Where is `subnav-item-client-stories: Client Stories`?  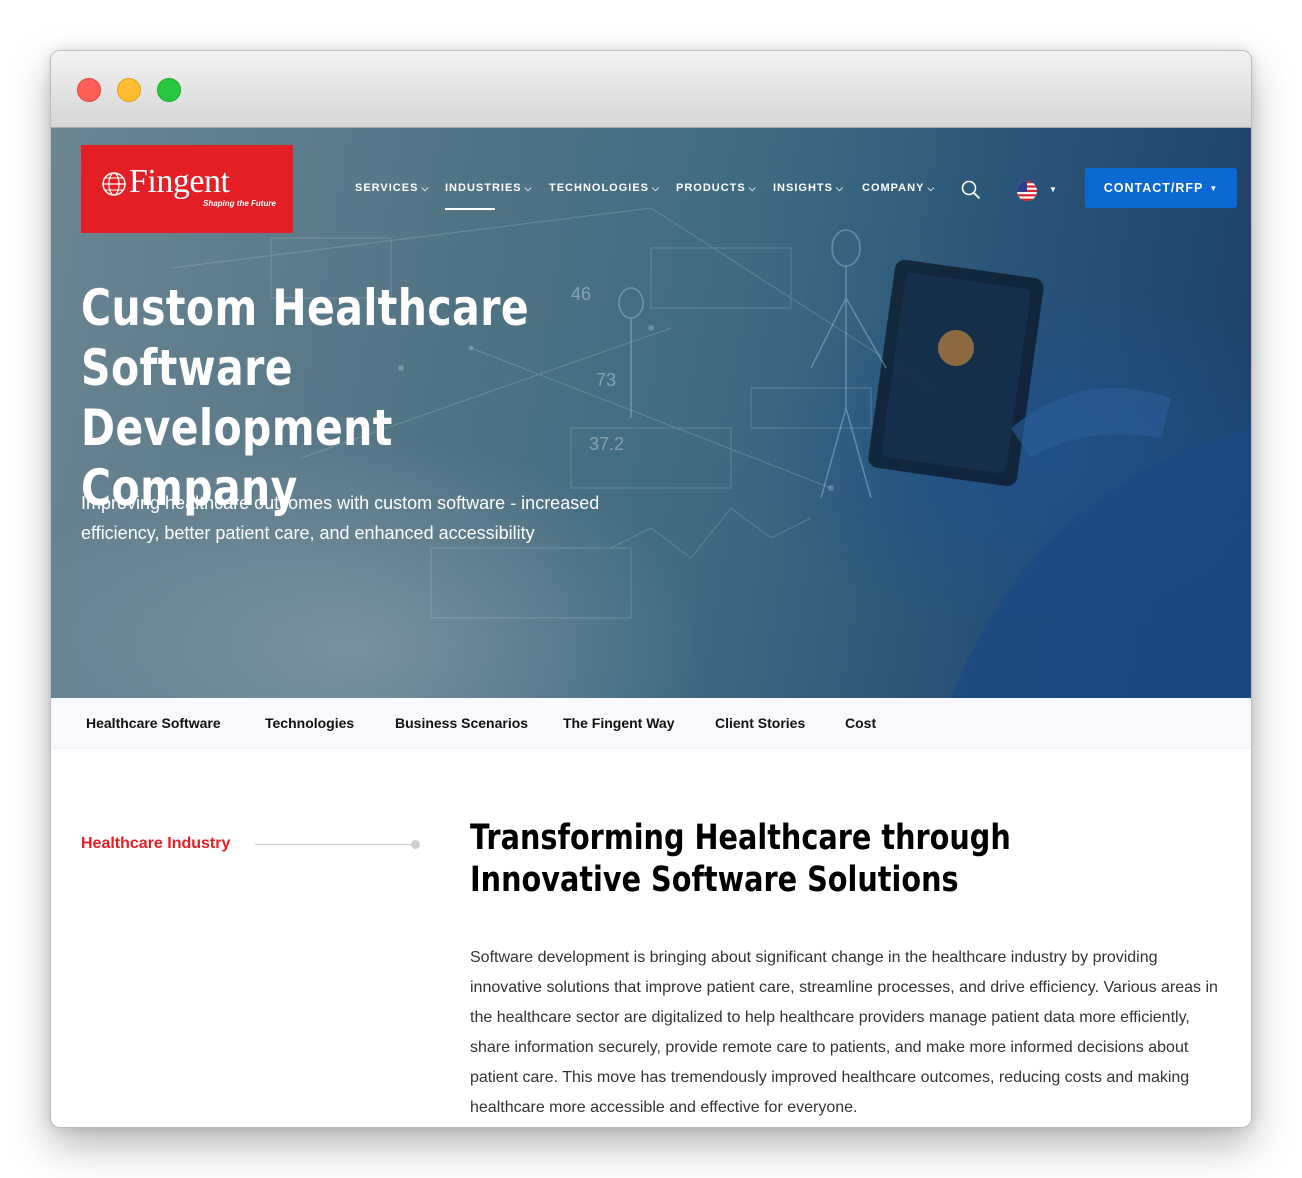
subnav-item-client-stories: Client Stories is located at coordinates (760, 723).